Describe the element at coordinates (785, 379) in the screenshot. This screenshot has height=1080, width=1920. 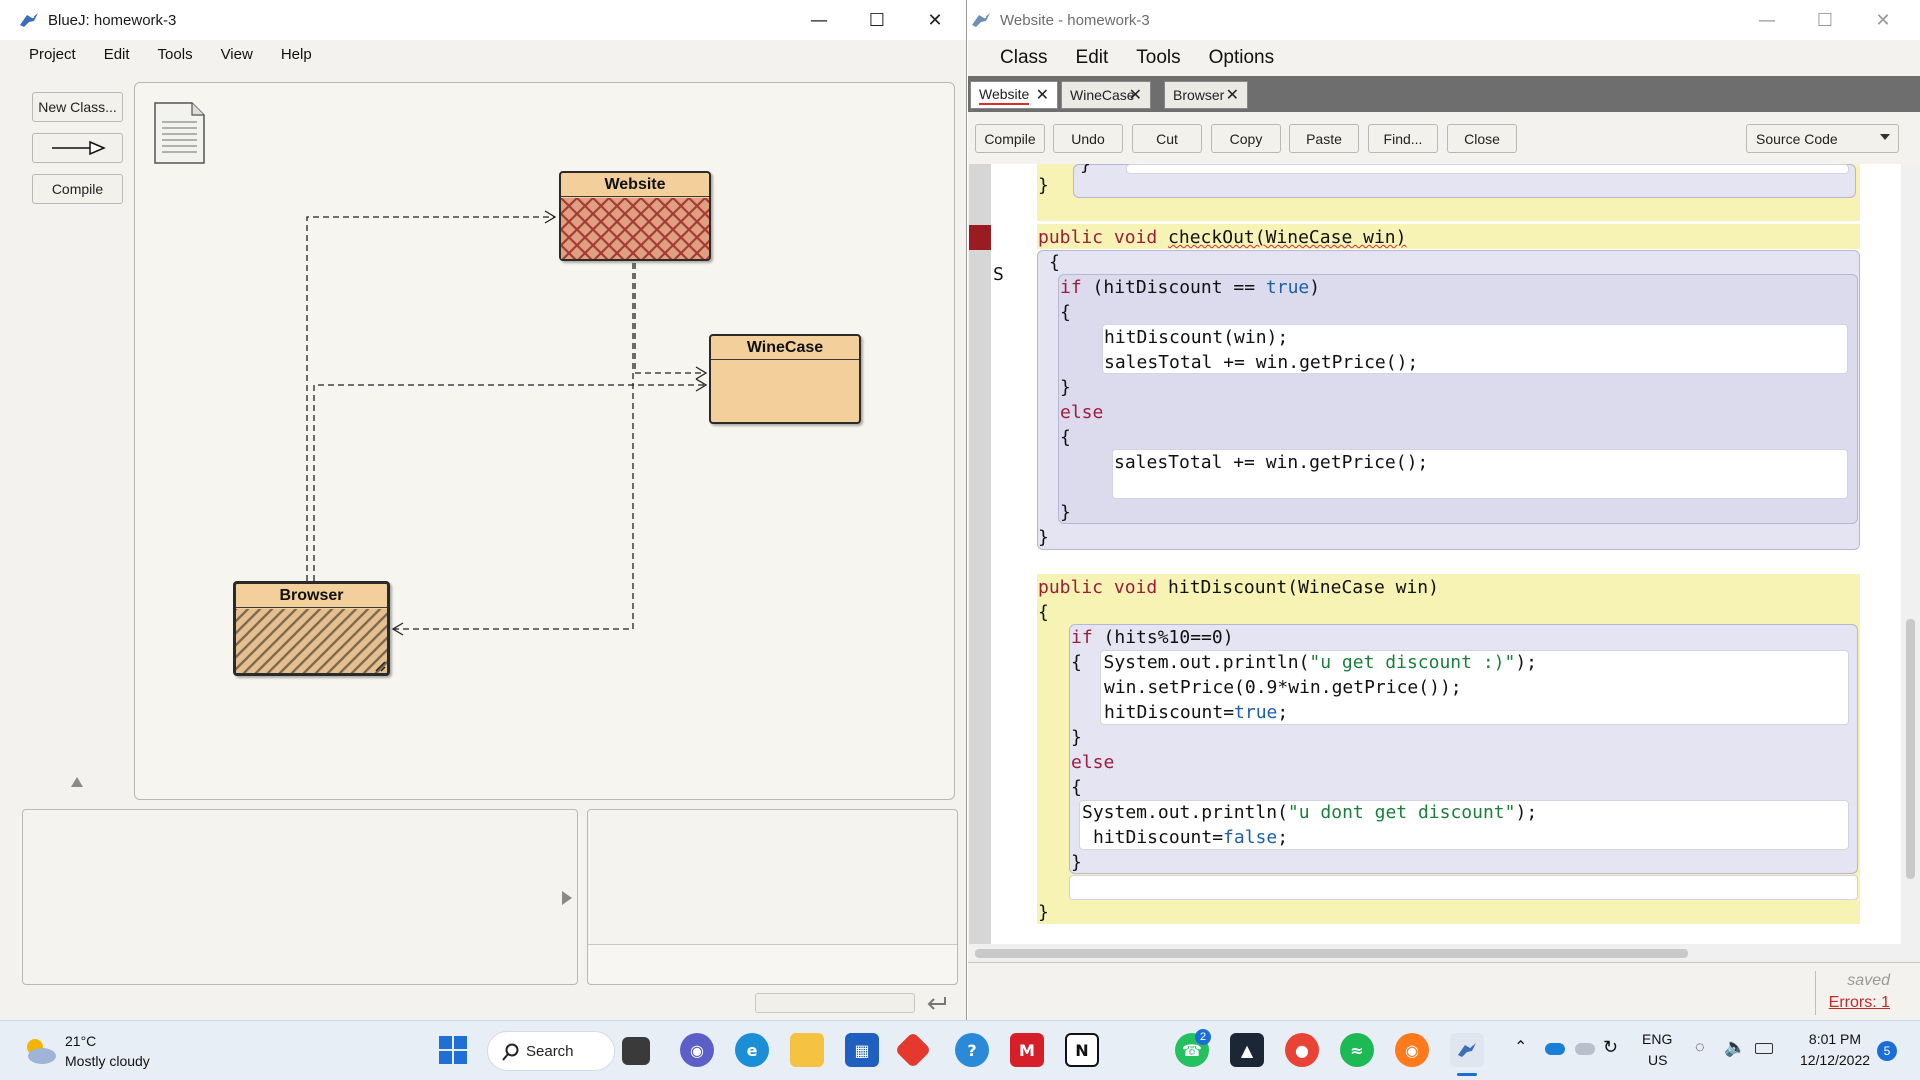
I see `class-winecase: WineCase` at that location.